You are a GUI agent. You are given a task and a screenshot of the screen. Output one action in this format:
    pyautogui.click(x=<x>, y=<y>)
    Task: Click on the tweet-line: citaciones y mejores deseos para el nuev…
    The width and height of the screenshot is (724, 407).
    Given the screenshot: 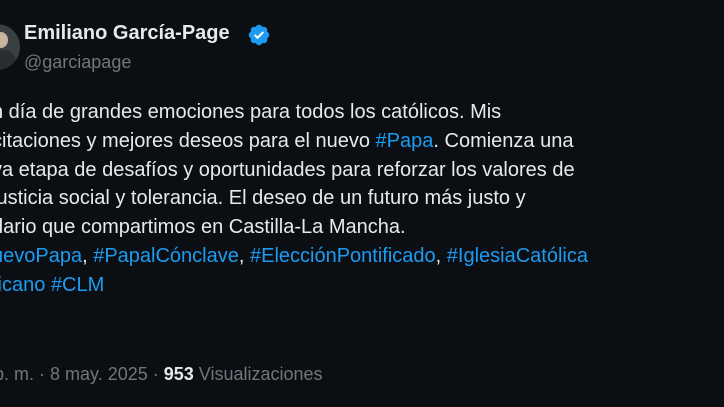 What is the action you would take?
    pyautogui.click(x=362, y=141)
    